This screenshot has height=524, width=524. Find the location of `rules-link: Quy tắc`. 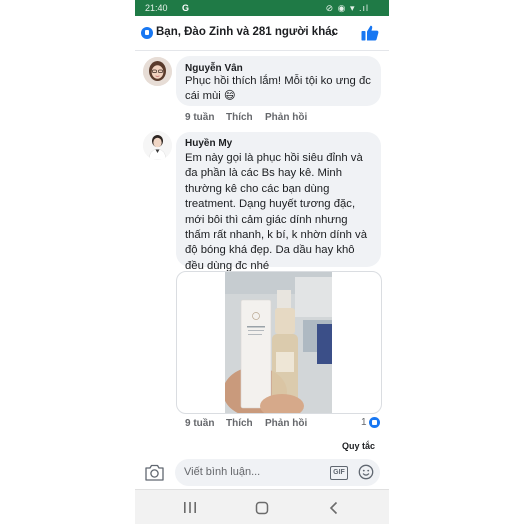

rules-link: Quy tắc is located at coordinates (358, 446).